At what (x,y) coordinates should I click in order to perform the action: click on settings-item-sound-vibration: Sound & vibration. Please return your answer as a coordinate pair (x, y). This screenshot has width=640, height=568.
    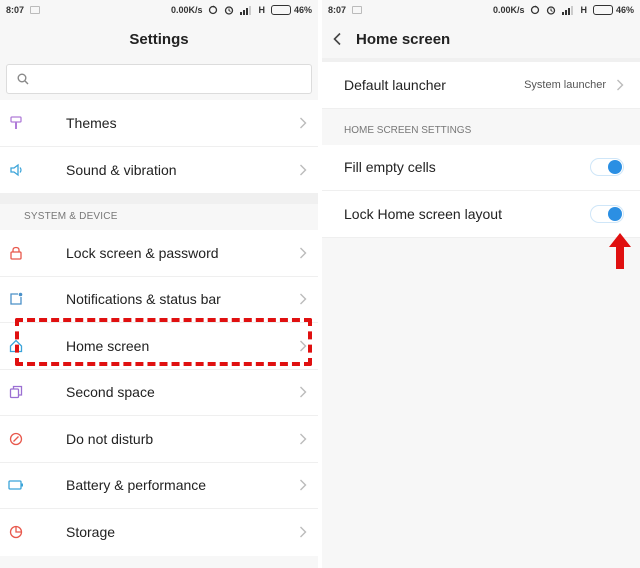
    Looking at the image, I should click on (159, 170).